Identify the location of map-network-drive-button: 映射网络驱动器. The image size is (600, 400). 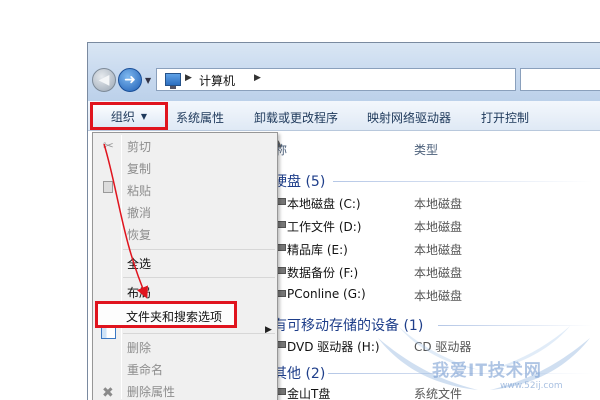
(409, 117).